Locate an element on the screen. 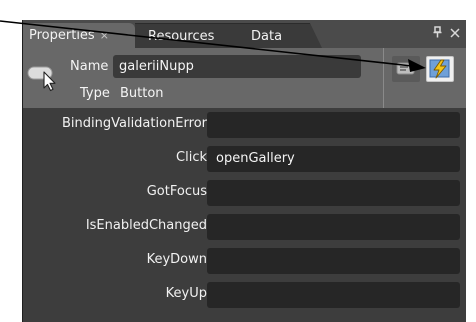 This screenshot has height=322, width=476. tab-properties: Properties × is located at coordinates (85, 35).